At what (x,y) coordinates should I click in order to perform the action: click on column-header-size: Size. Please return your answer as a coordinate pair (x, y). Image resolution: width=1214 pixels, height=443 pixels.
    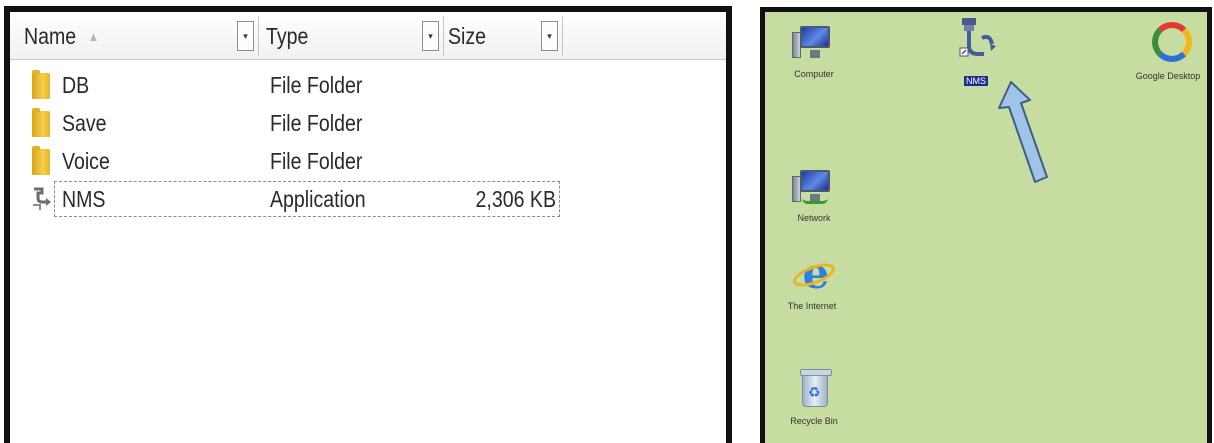
    Looking at the image, I should click on (467, 36).